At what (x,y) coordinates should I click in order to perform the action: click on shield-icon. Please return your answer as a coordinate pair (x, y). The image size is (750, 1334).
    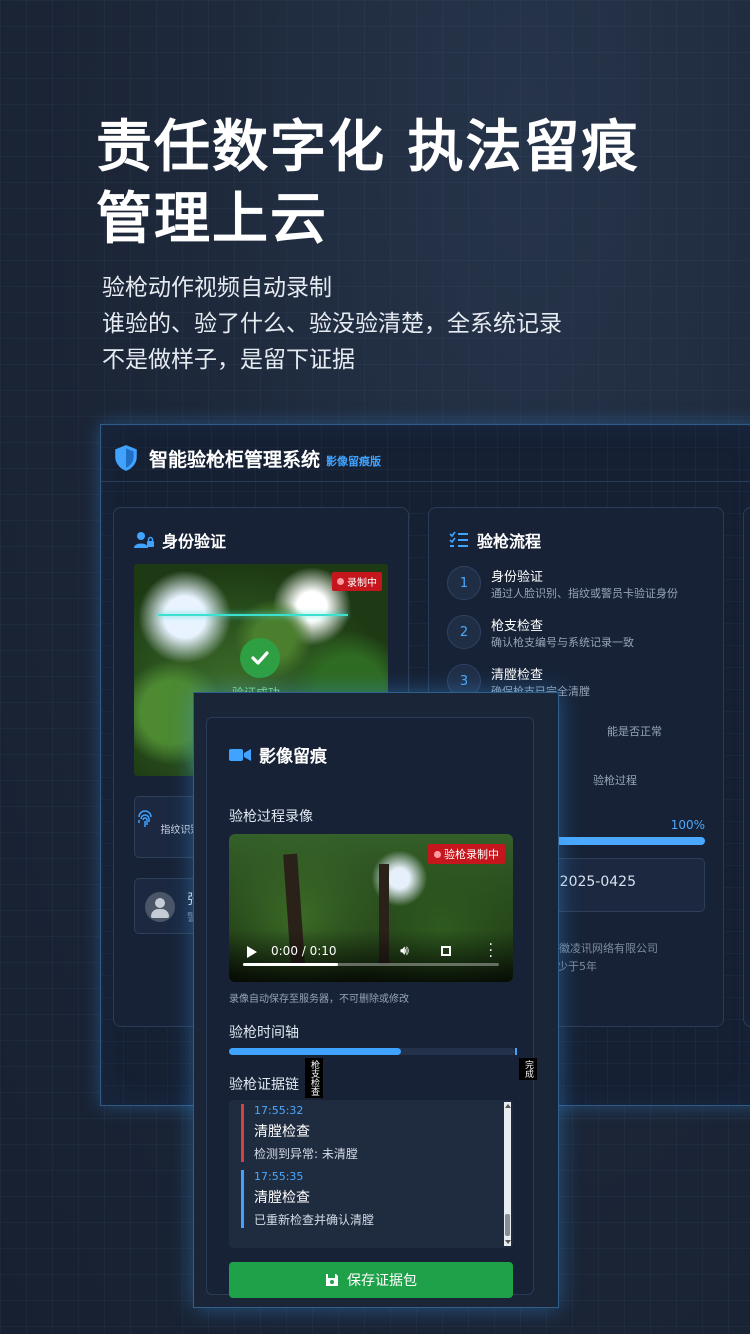
    Looking at the image, I should click on (126, 458).